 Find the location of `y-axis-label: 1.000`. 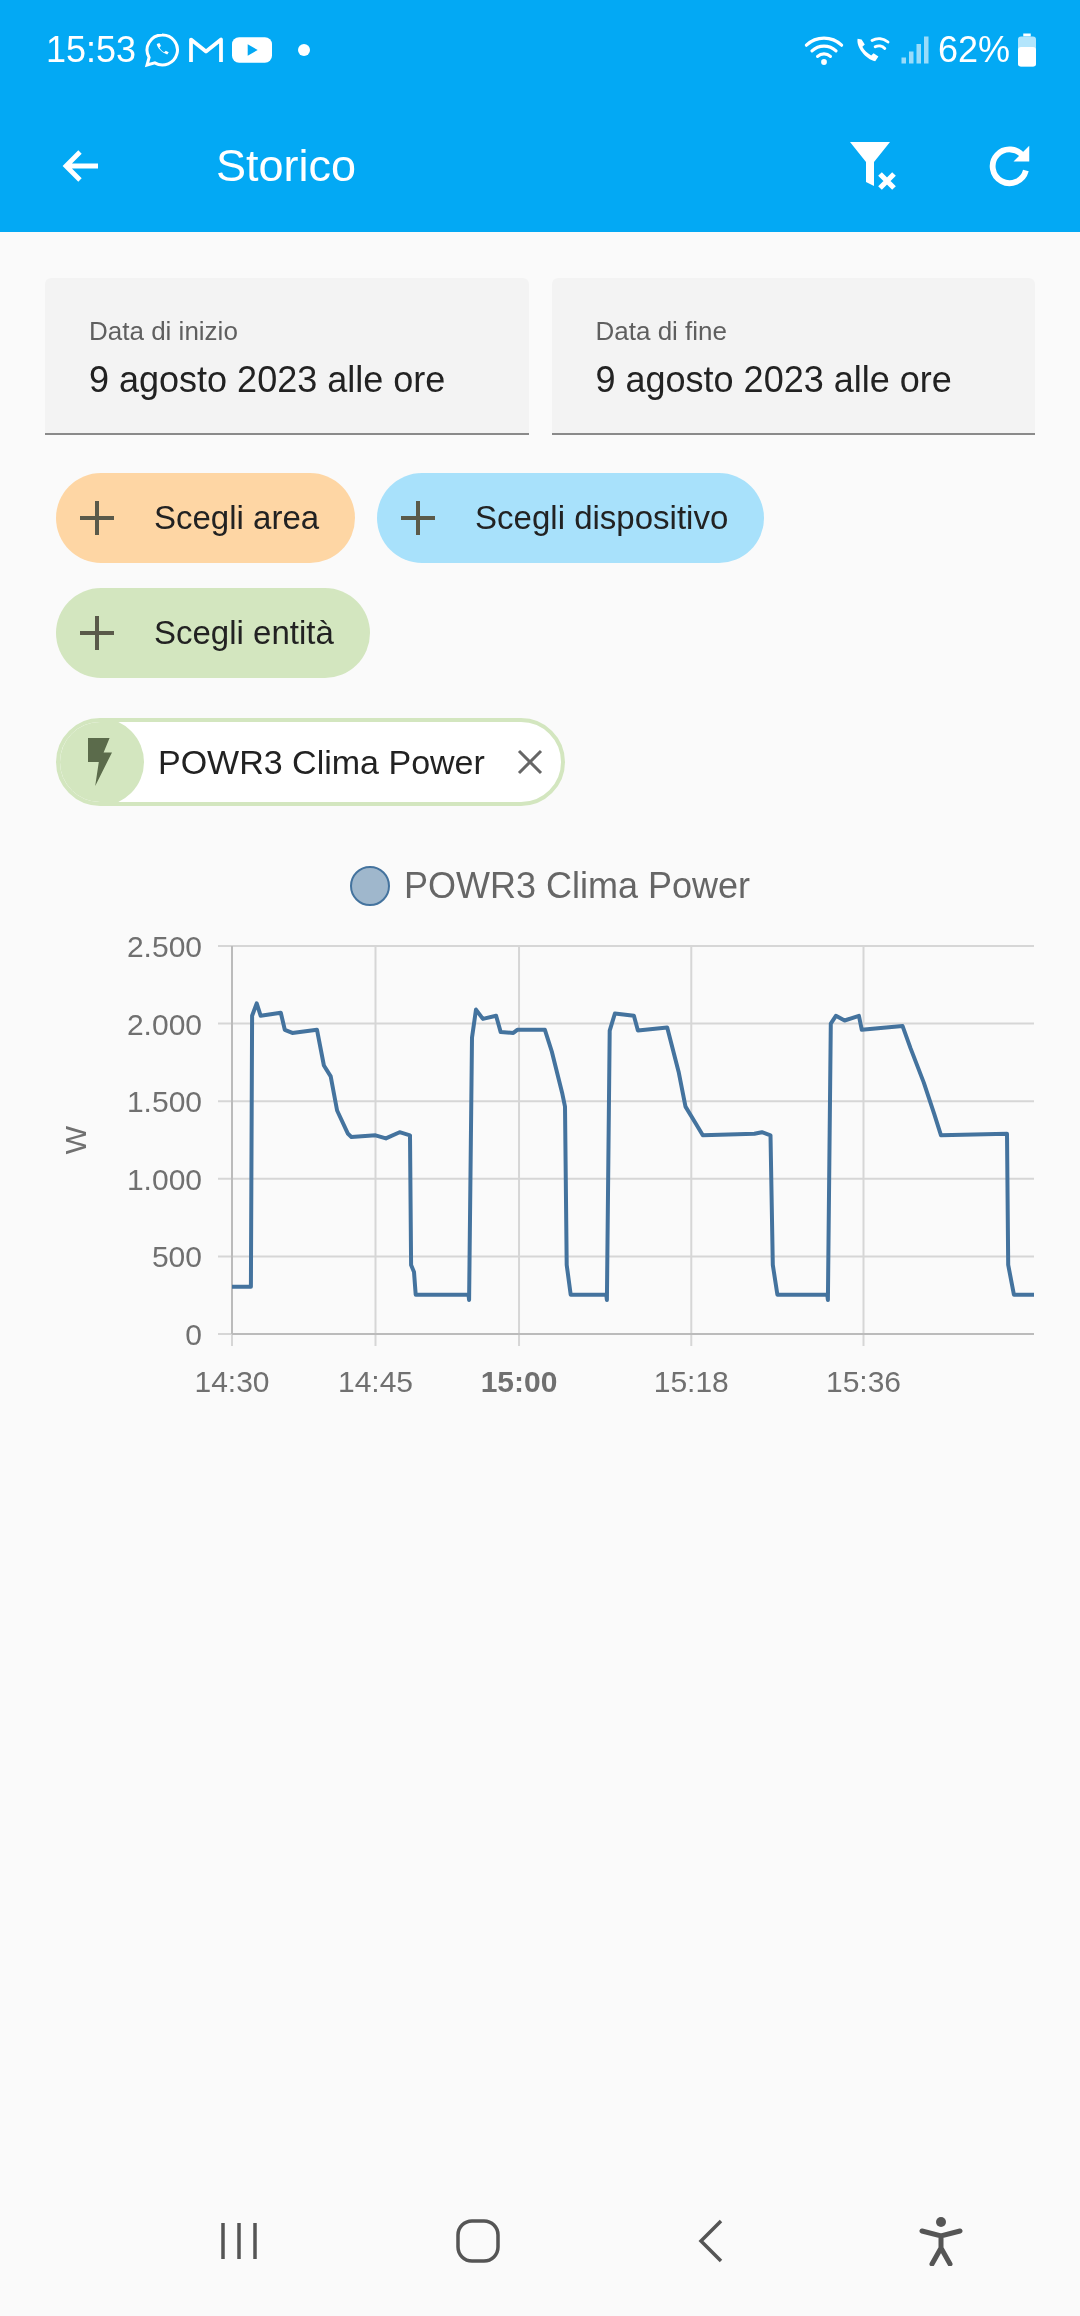

y-axis-label: 1.000 is located at coordinates (164, 1179).